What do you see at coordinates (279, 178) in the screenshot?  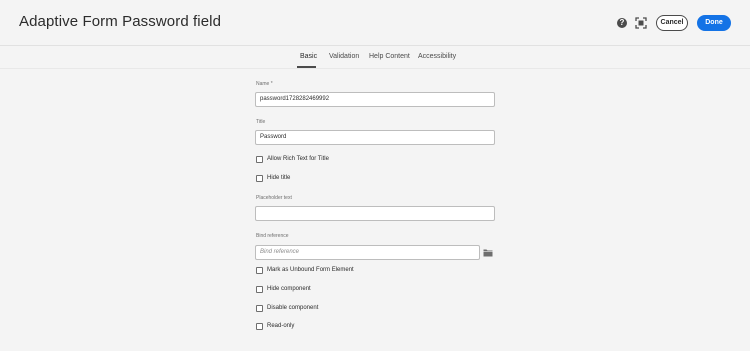 I see `checkbox-label: Hide title` at bounding box center [279, 178].